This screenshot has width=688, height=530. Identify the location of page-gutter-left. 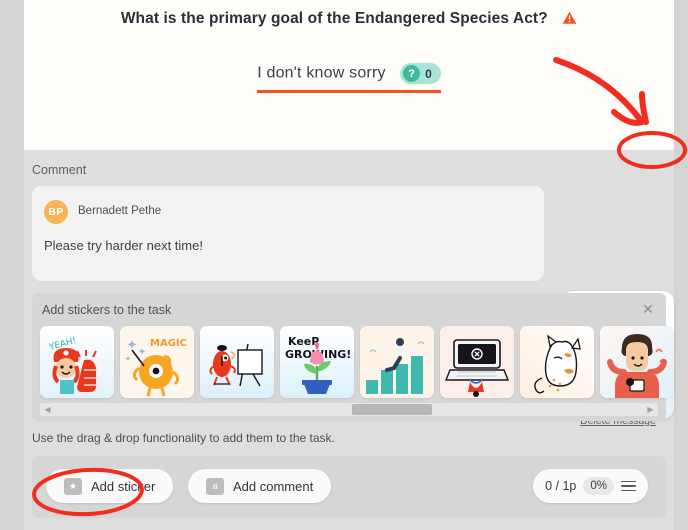
(12, 265).